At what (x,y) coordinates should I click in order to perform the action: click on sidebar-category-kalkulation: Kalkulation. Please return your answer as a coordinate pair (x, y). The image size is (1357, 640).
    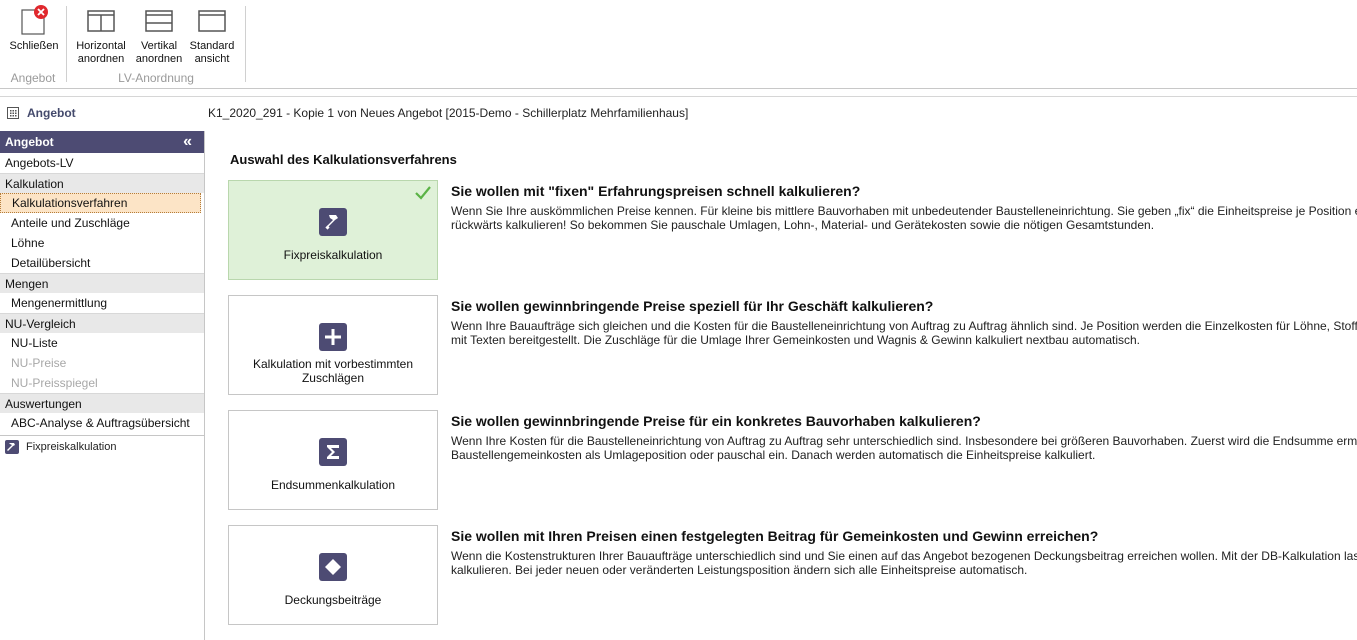
    Looking at the image, I should click on (102, 183).